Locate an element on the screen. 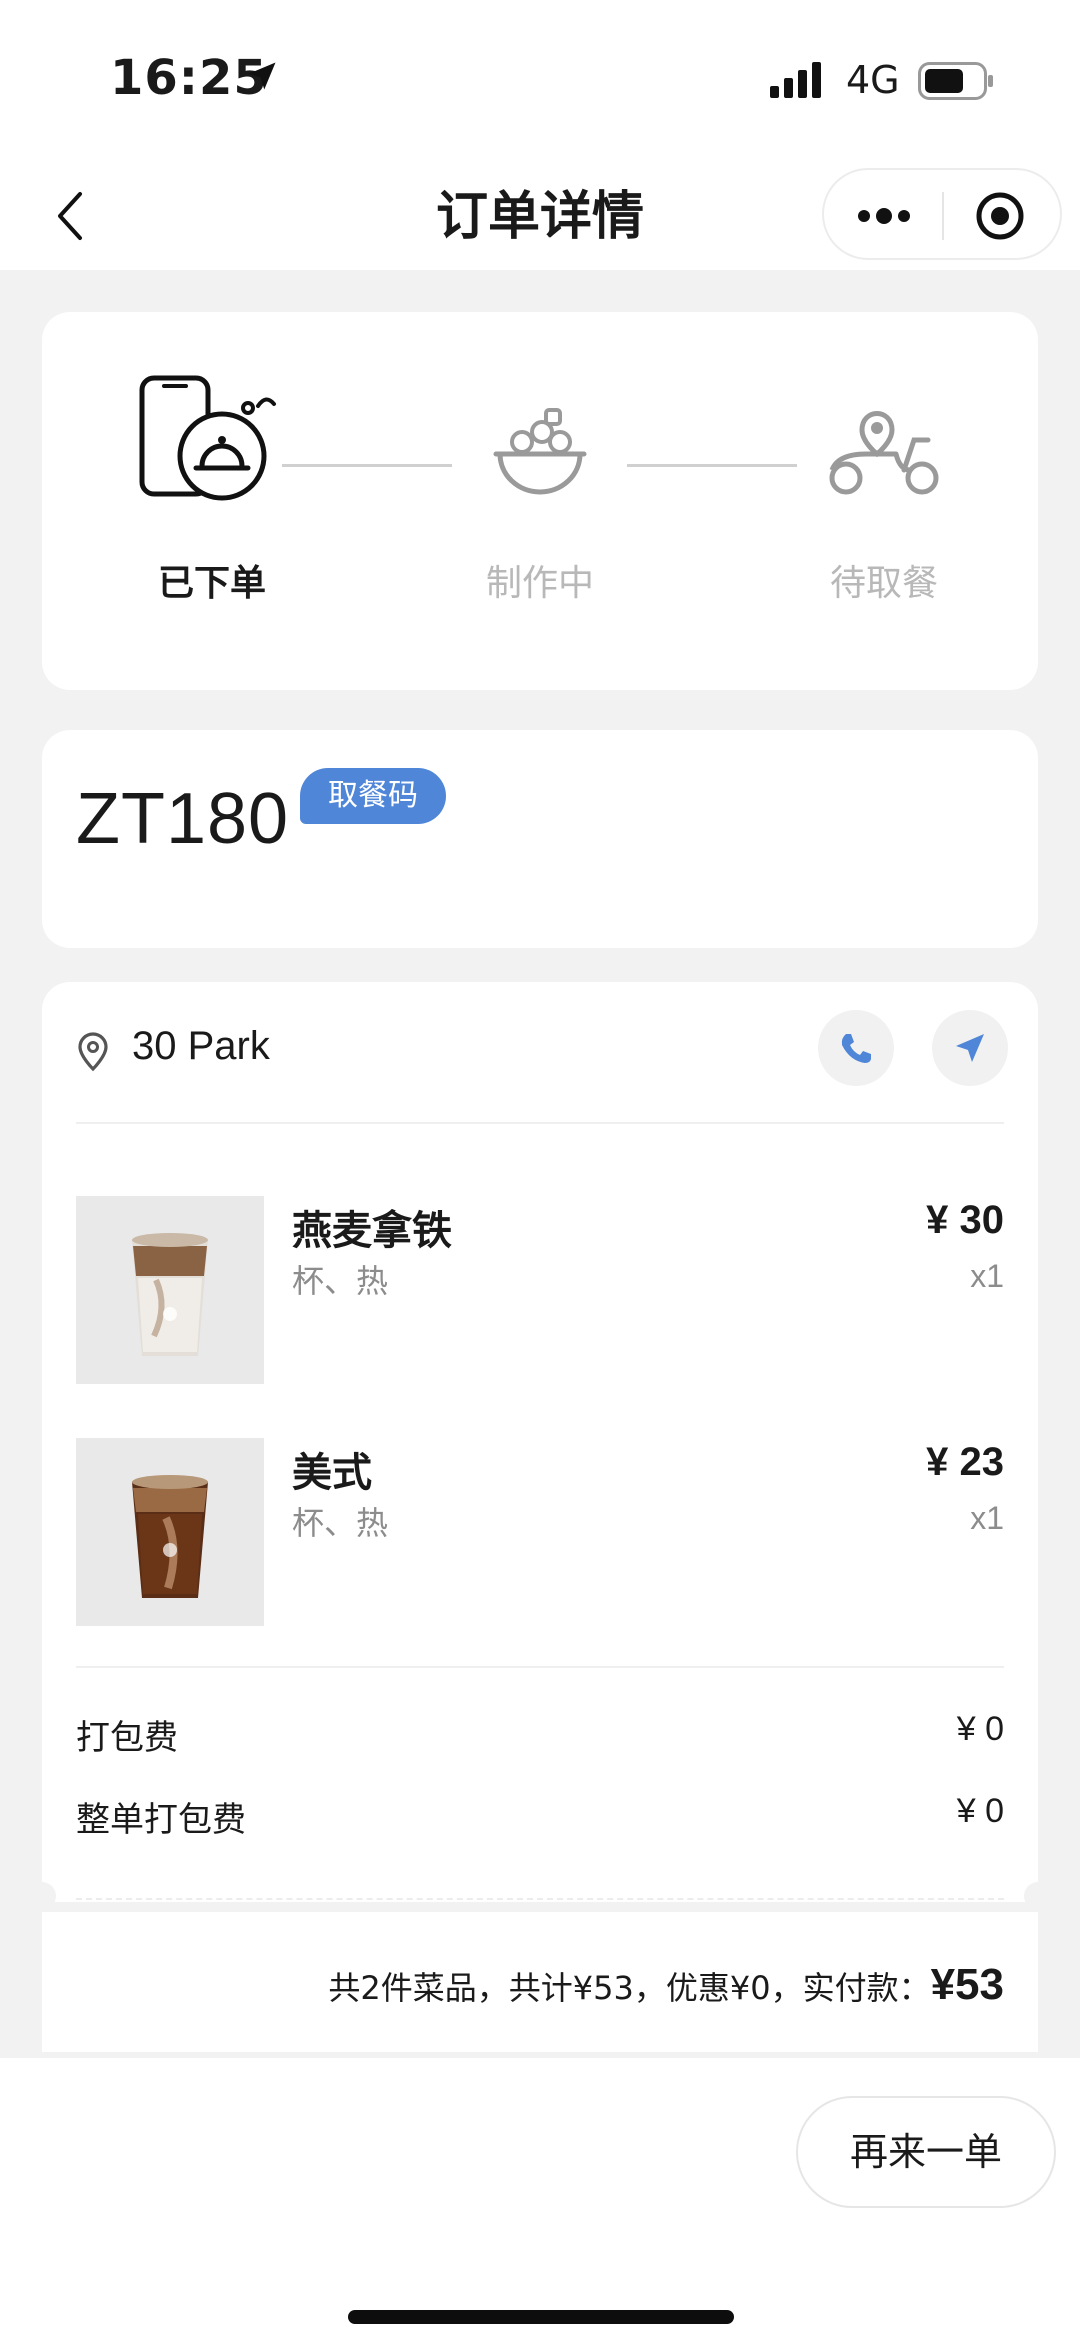 This screenshot has height=2341, width=1080. fee-label: 整单打包费 is located at coordinates (161, 1820).